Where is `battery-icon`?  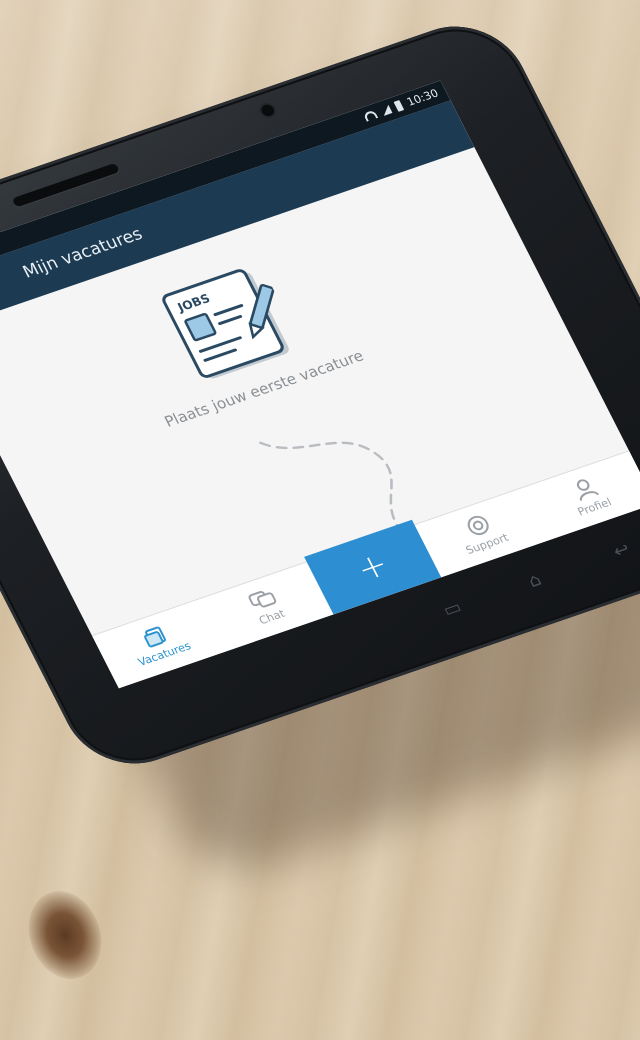 battery-icon is located at coordinates (399, 105).